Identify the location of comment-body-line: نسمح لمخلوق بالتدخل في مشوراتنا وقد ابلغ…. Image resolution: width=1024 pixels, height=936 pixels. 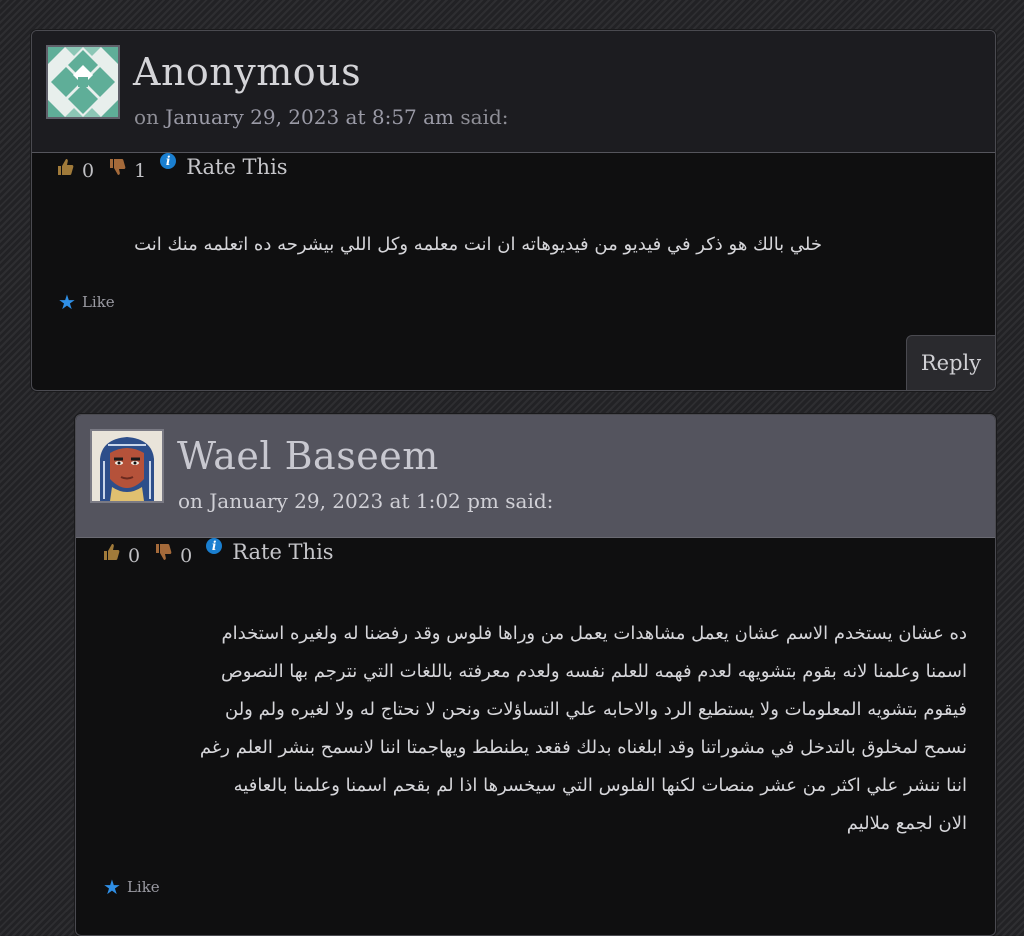
(583, 747).